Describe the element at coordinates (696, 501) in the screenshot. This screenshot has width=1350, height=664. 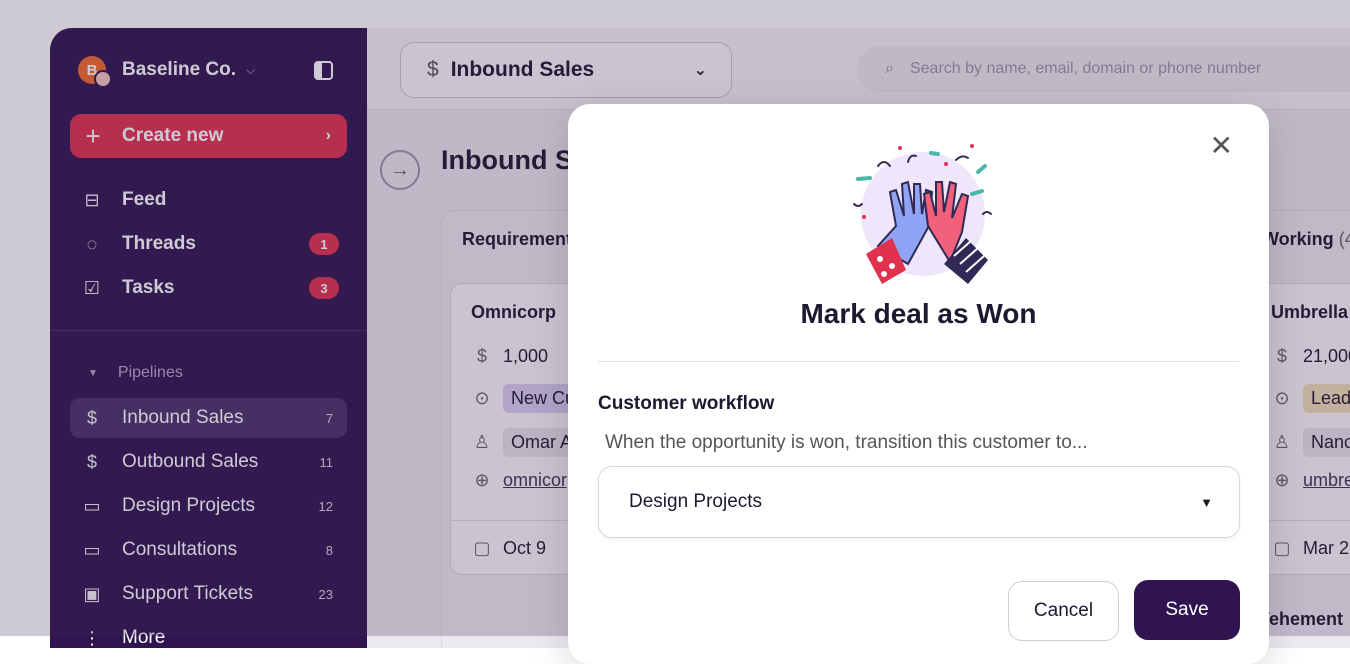
I see `workflow-select-value: Design Projects` at that location.